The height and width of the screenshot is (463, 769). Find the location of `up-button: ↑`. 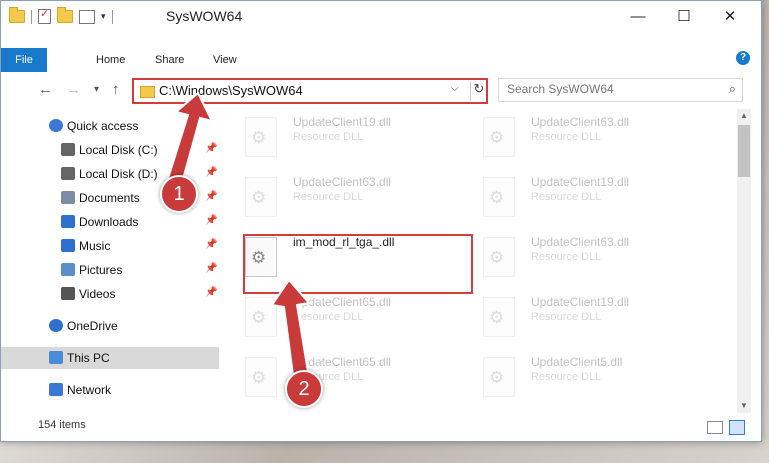

up-button: ↑ is located at coordinates (116, 89).